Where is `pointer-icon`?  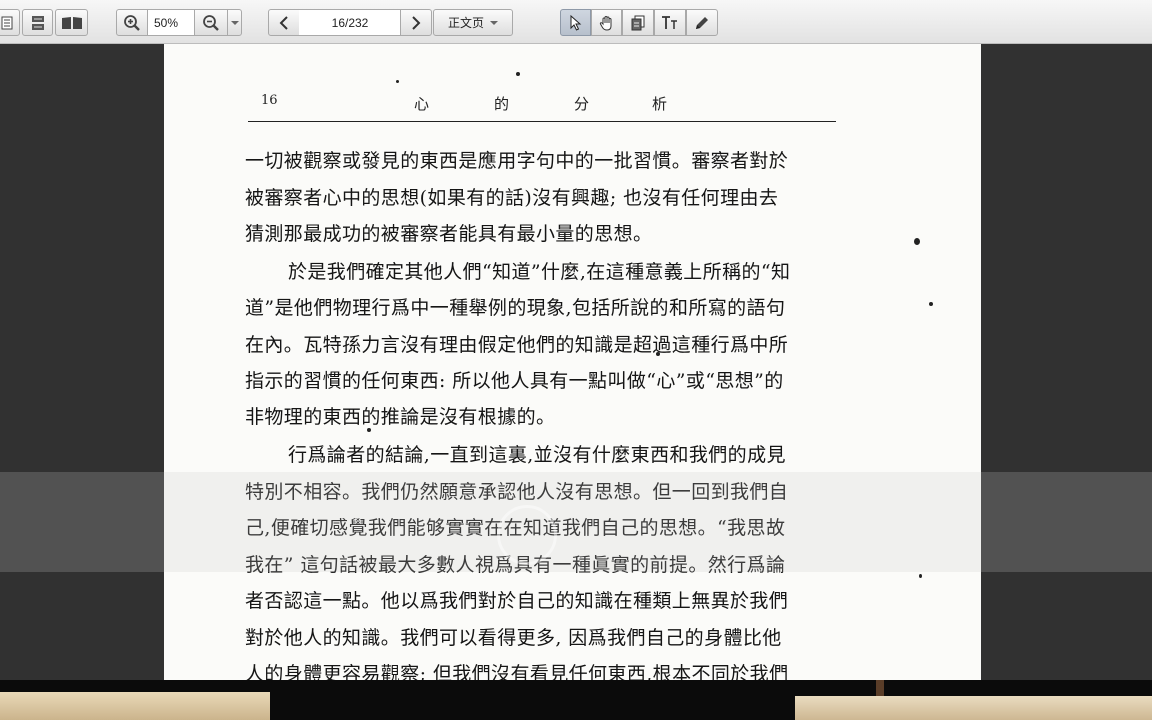 pointer-icon is located at coordinates (576, 22).